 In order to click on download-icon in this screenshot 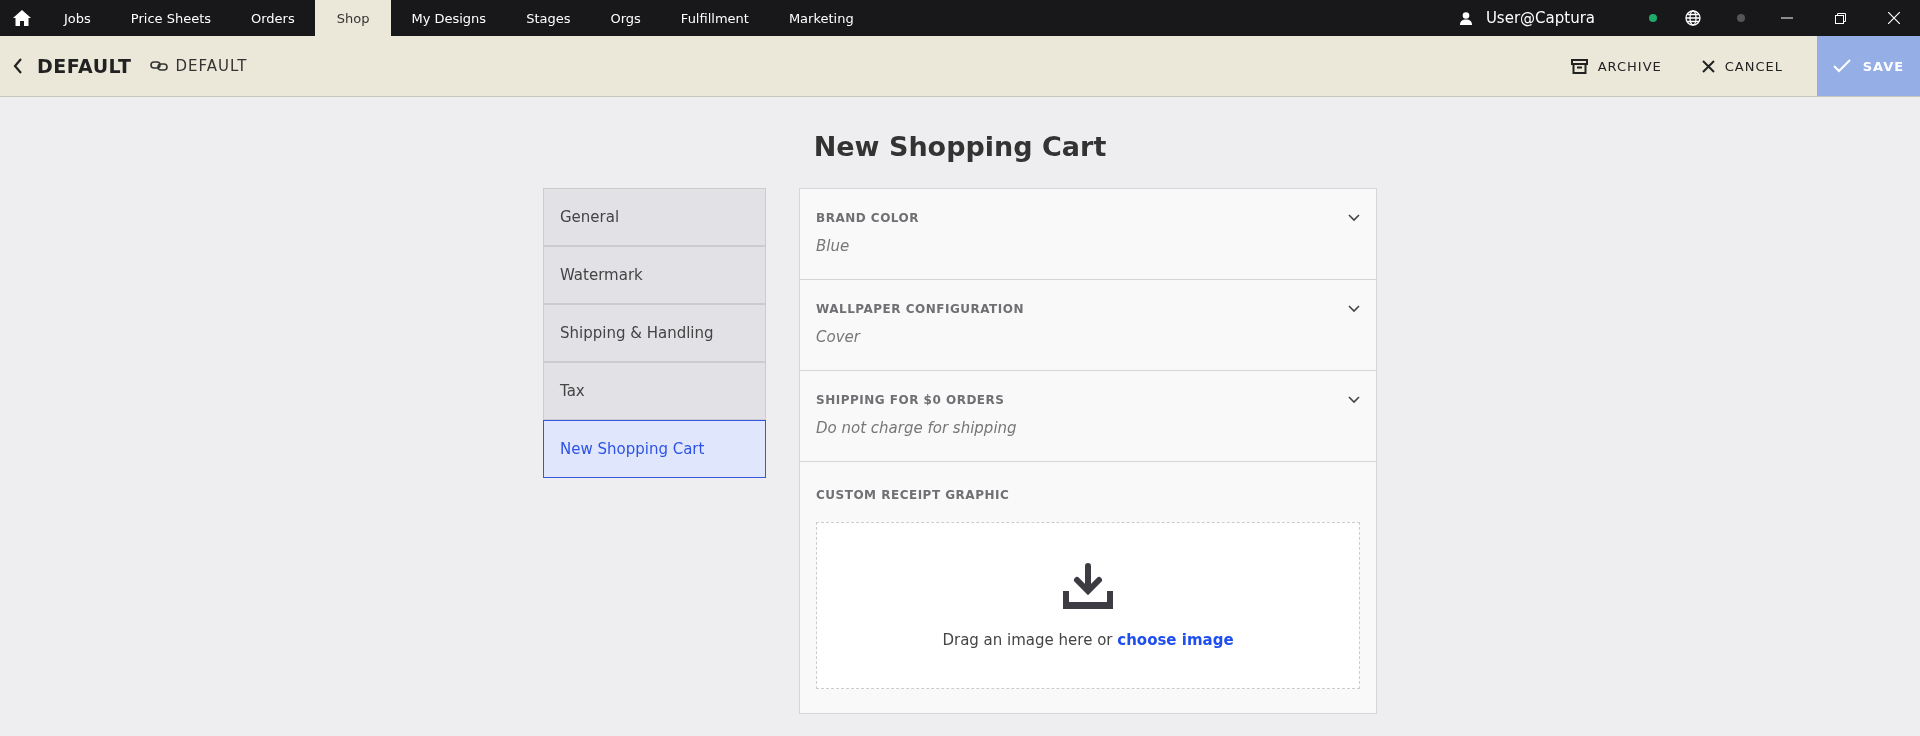, I will do `click(1088, 585)`.